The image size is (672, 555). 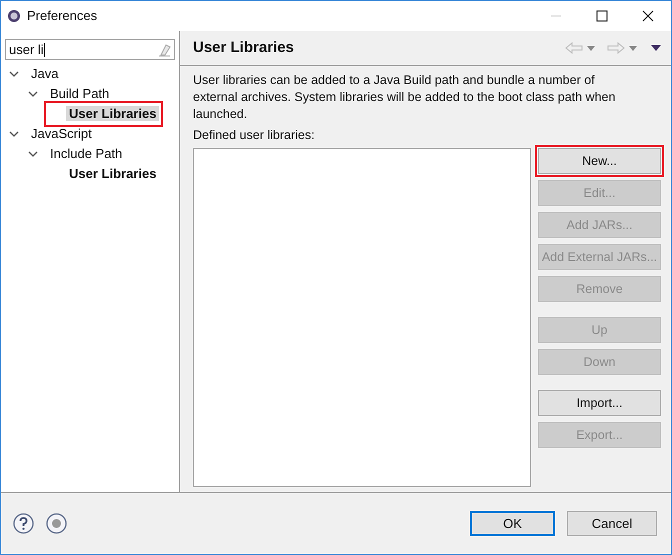 What do you see at coordinates (62, 16) in the screenshot?
I see `window-title: Preferences` at bounding box center [62, 16].